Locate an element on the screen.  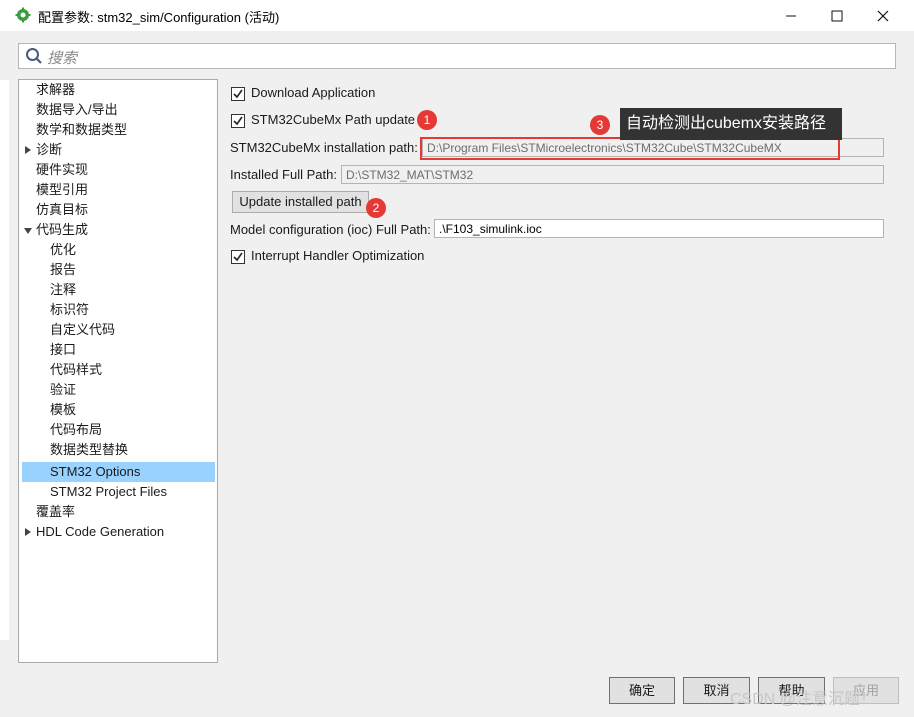
annotation-badge-2: 2 is located at coordinates (376, 208).